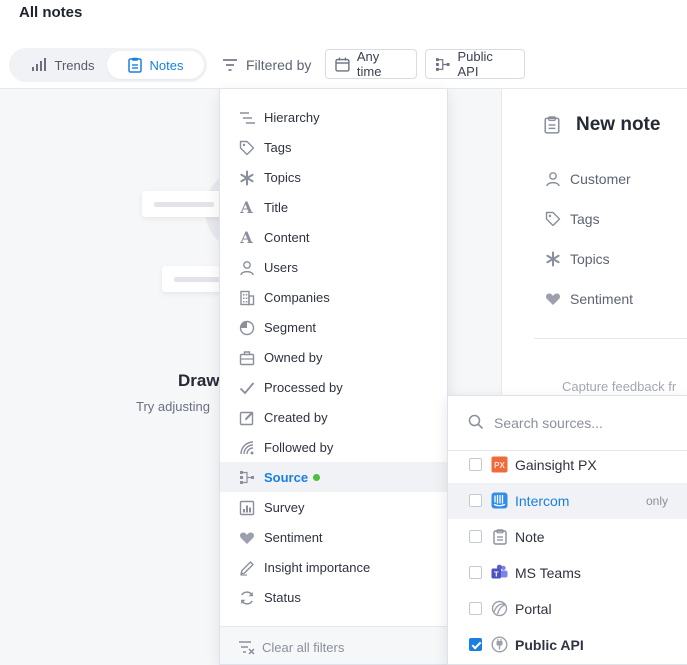  Describe the element at coordinates (293, 537) in the screenshot. I see `filter-item-label: Sentiment` at that location.